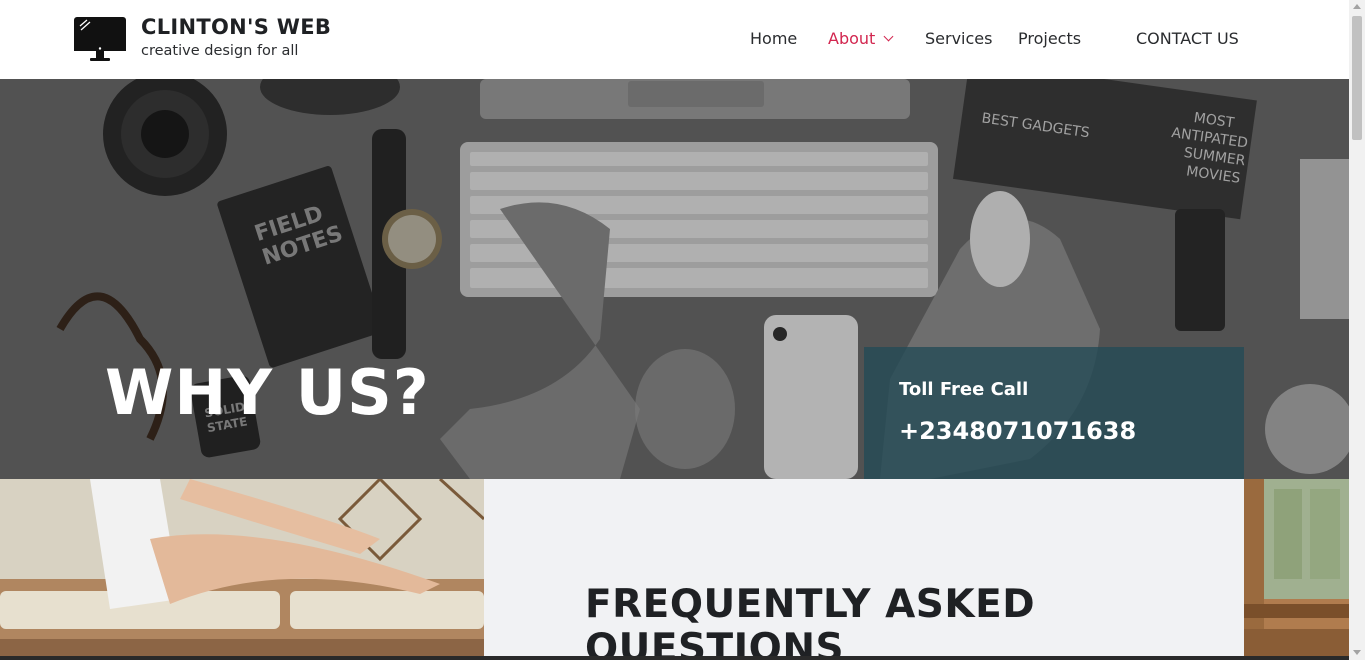  Describe the element at coordinates (852, 38) in the screenshot. I see `nav-item-about-label: About` at that location.